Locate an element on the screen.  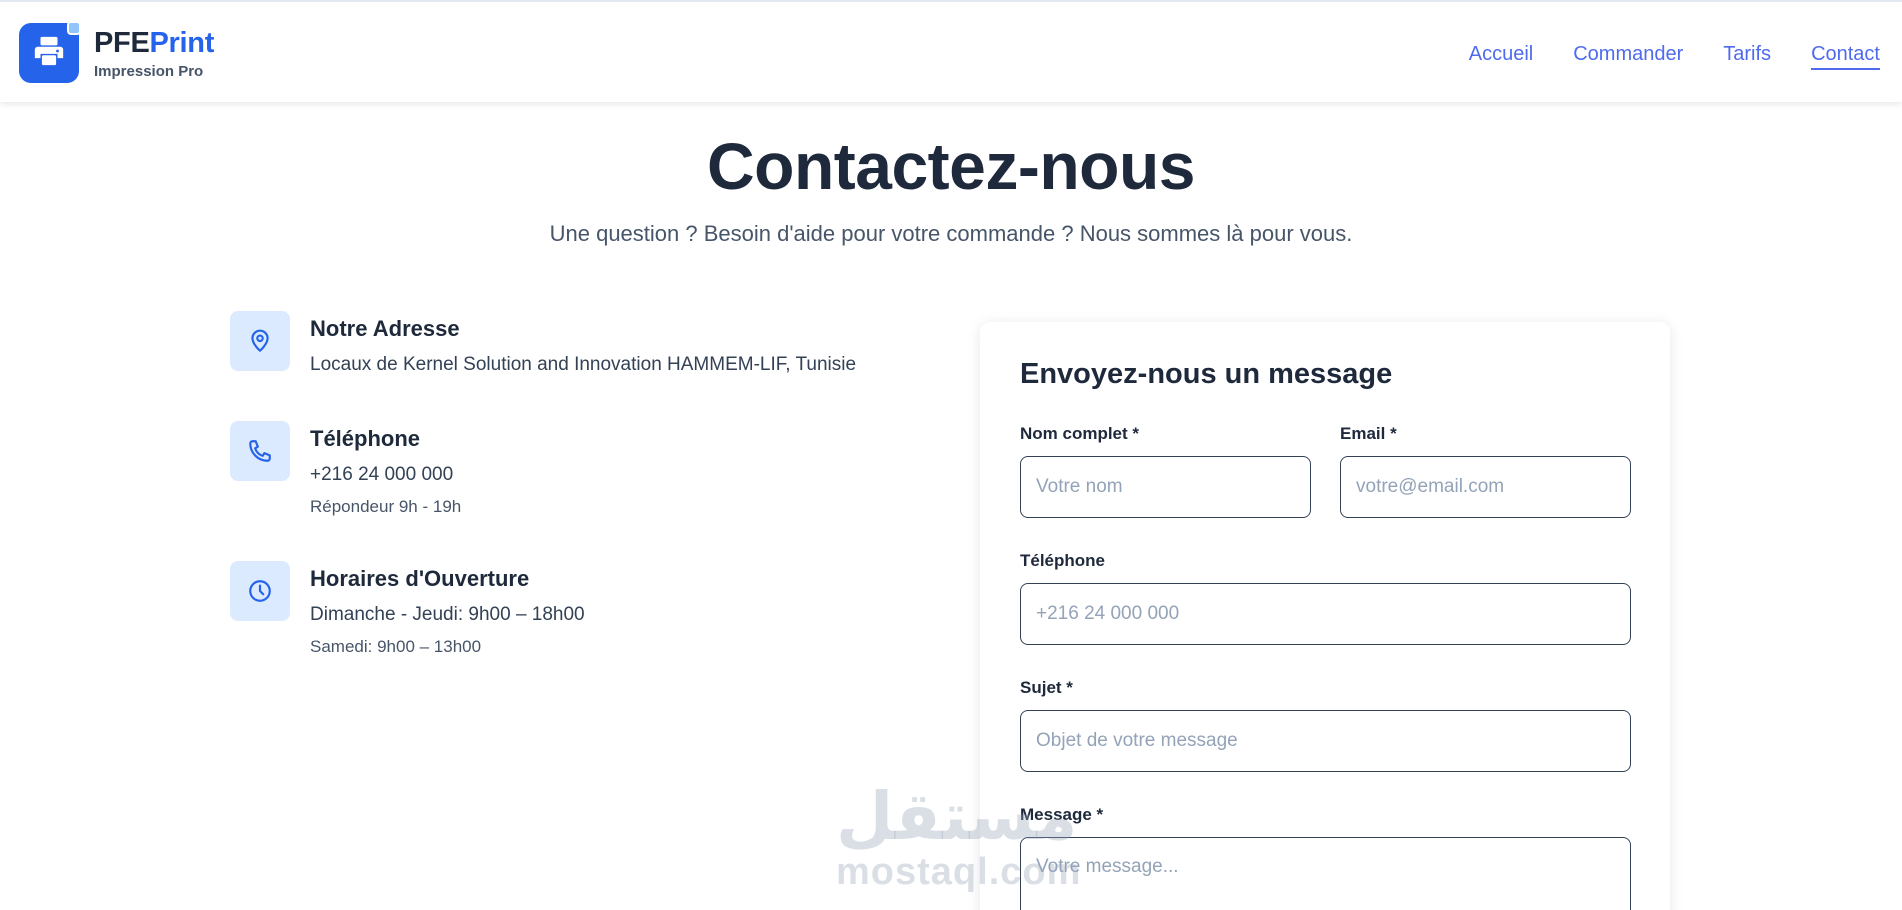
subject-label: Sujet * is located at coordinates (1046, 687).